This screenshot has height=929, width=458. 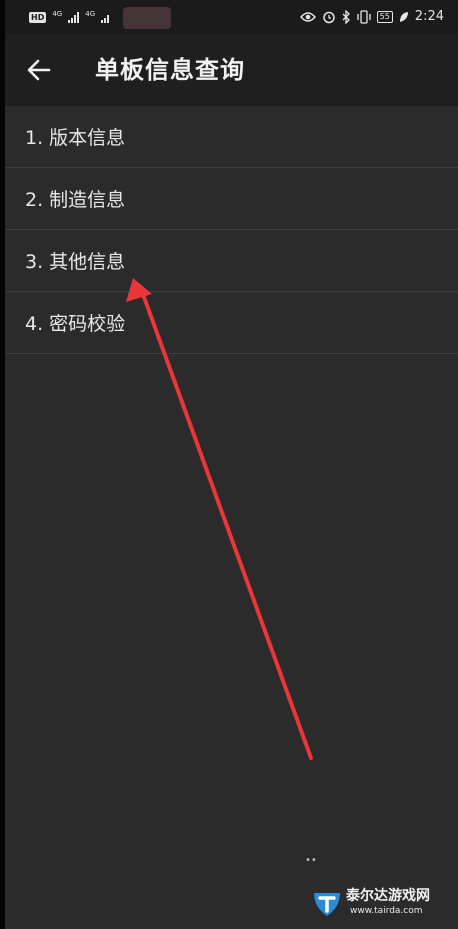 What do you see at coordinates (231, 17) in the screenshot?
I see `status-bar: HD 4G 4G 55 2:24` at bounding box center [231, 17].